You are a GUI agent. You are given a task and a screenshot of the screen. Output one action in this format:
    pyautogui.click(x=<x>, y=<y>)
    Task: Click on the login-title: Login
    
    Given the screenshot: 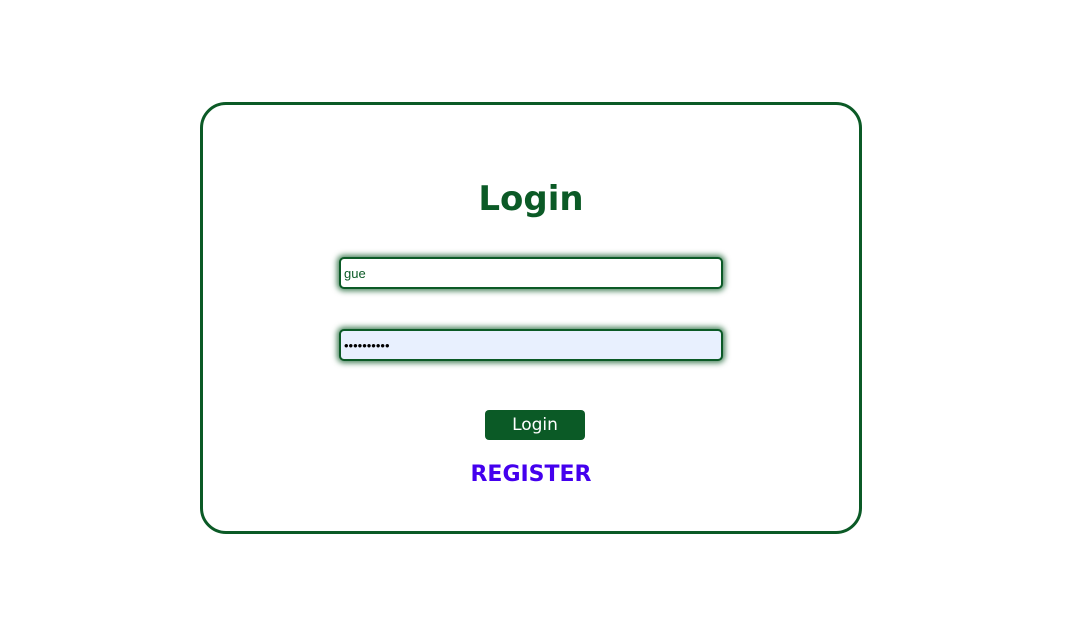 What is the action you would take?
    pyautogui.click(x=531, y=199)
    